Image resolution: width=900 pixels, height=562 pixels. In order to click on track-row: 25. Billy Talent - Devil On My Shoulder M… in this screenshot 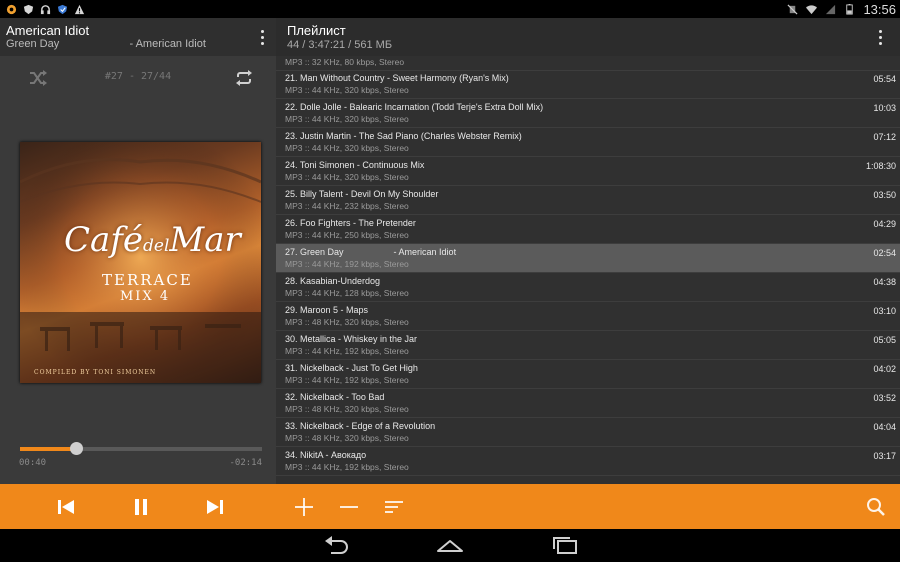, I will do `click(588, 200)`.